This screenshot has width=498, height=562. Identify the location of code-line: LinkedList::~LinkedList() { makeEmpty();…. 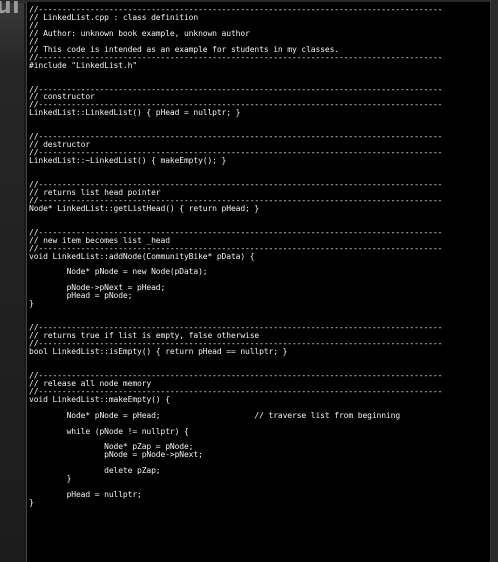
(128, 161).